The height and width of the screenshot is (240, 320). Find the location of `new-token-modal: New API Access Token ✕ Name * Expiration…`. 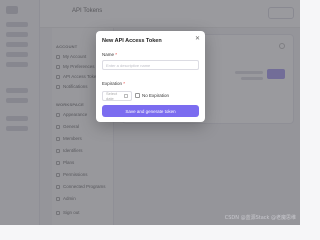

new-token-modal: New API Access Token ✕ Name * Expiration… is located at coordinates (150, 76).